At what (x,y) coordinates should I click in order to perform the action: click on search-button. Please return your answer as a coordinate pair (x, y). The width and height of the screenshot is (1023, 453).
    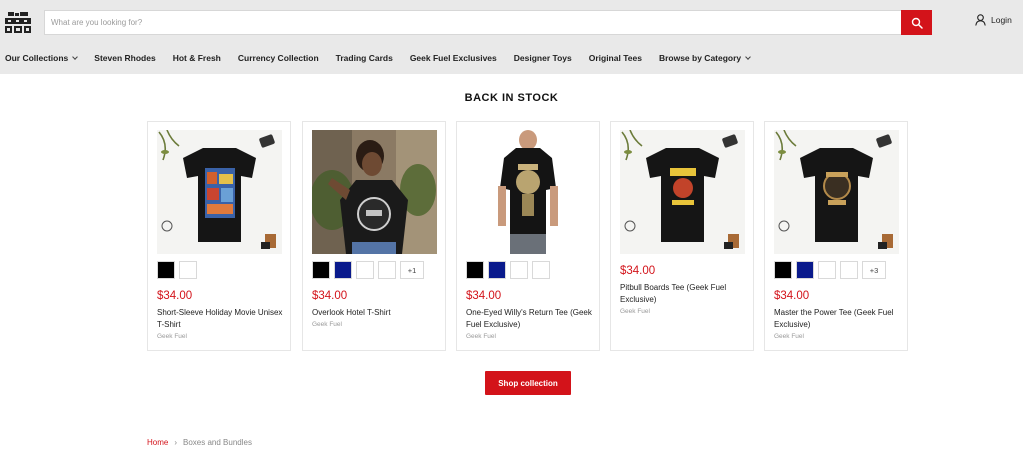
    Looking at the image, I should click on (916, 22).